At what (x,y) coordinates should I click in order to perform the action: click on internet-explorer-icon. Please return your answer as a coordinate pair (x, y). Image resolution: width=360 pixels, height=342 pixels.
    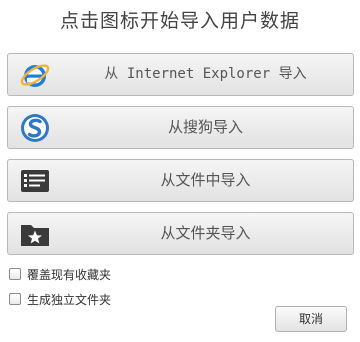
    Looking at the image, I should click on (35, 75).